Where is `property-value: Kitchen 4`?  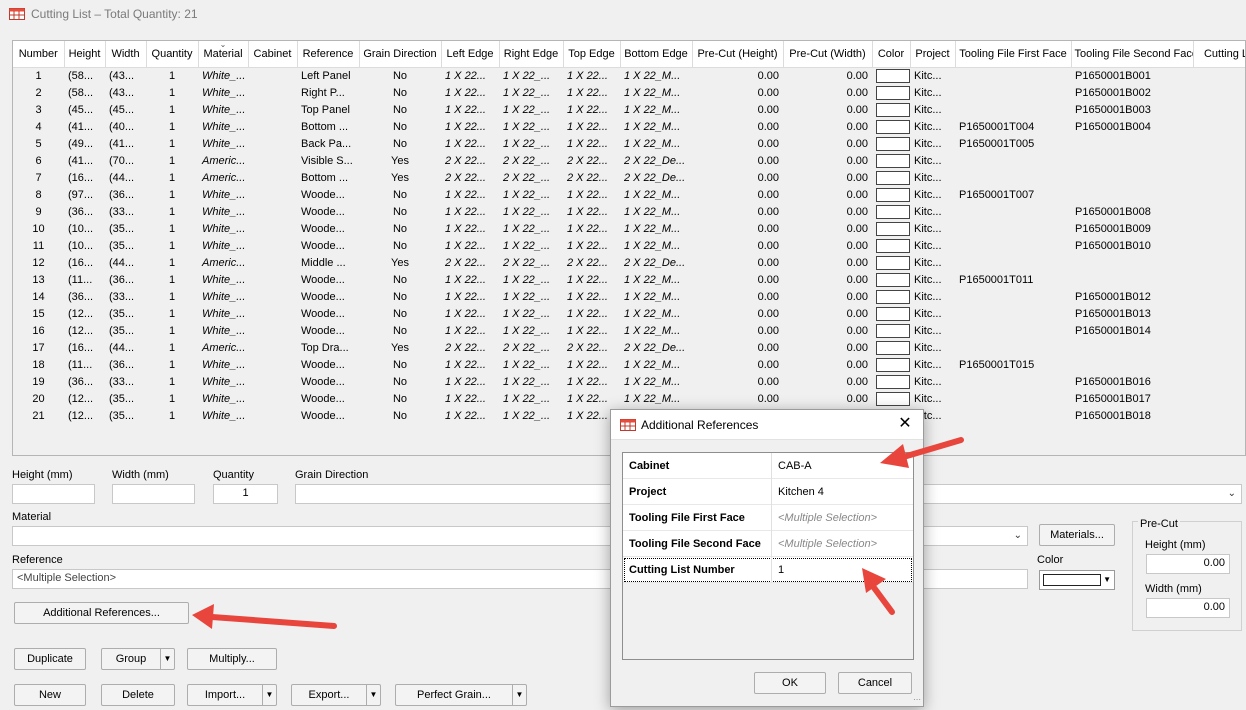
property-value: Kitchen 4 is located at coordinates (801, 492).